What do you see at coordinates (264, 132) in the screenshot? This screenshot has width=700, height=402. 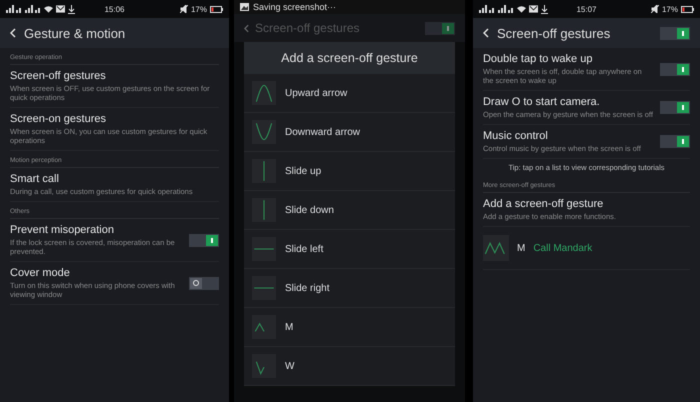 I see `caret-down-icon` at bounding box center [264, 132].